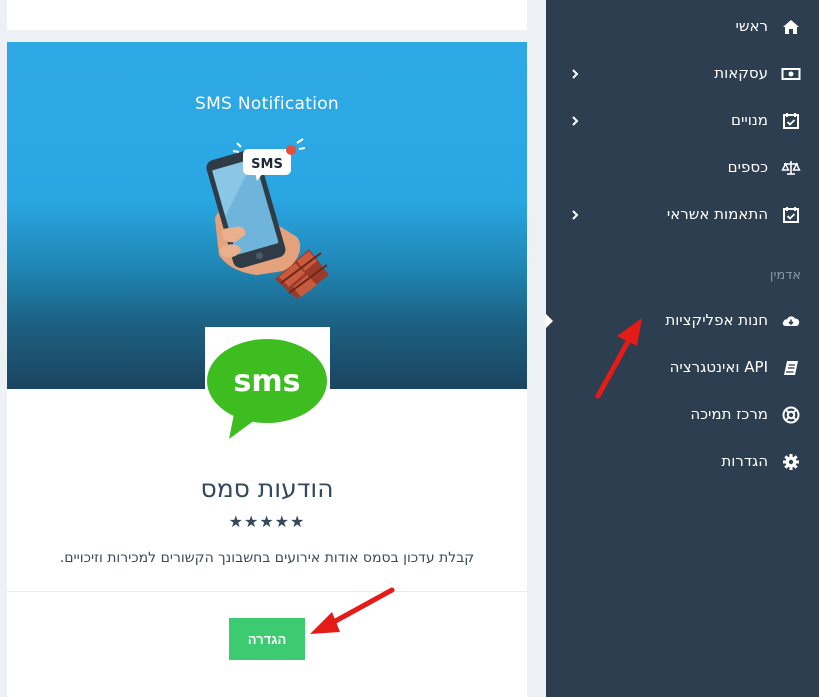  I want to click on sidebar-item-transactions: עסקאות, so click(682, 74).